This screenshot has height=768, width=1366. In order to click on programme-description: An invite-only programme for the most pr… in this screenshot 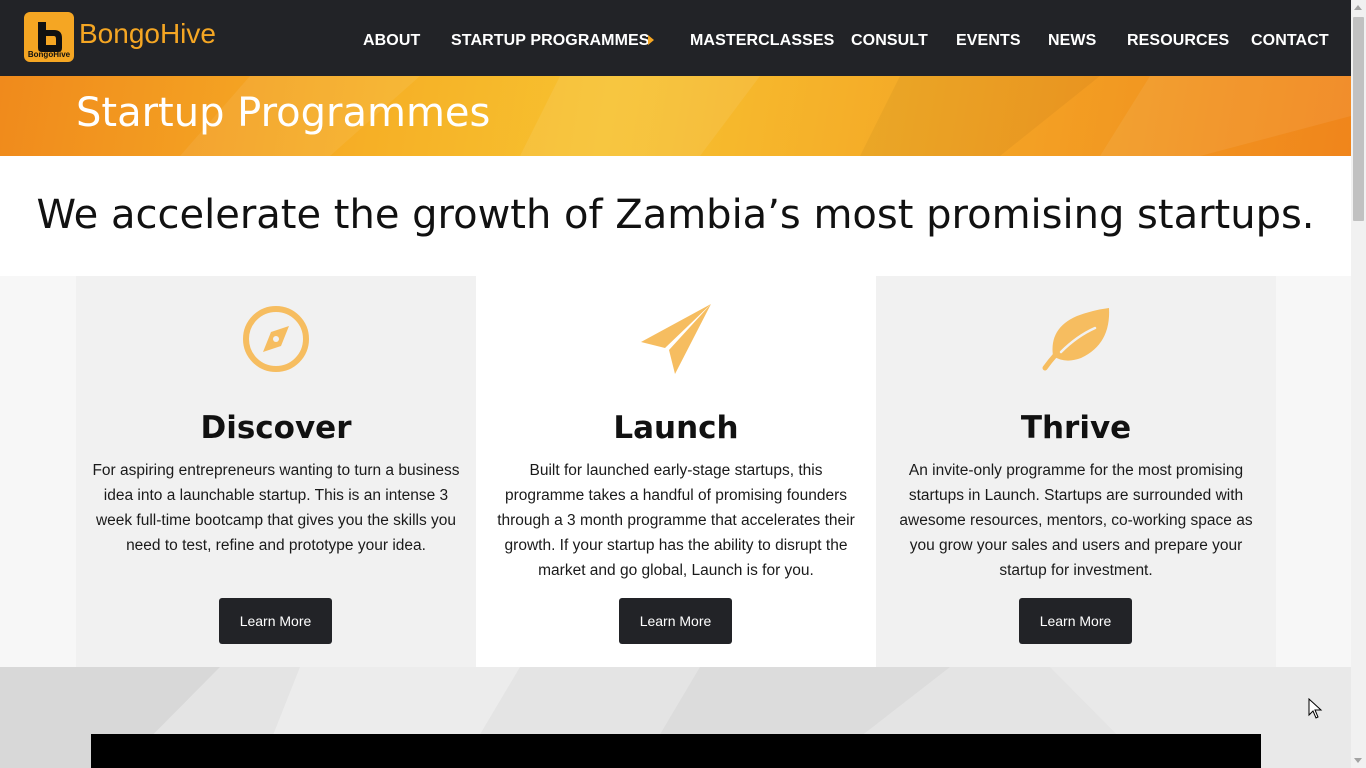, I will do `click(1076, 520)`.